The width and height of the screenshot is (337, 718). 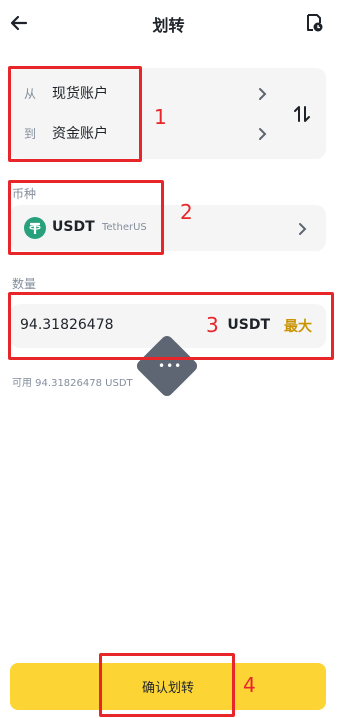 What do you see at coordinates (170, 366) in the screenshot?
I see `more-dots-icon: •••` at bounding box center [170, 366].